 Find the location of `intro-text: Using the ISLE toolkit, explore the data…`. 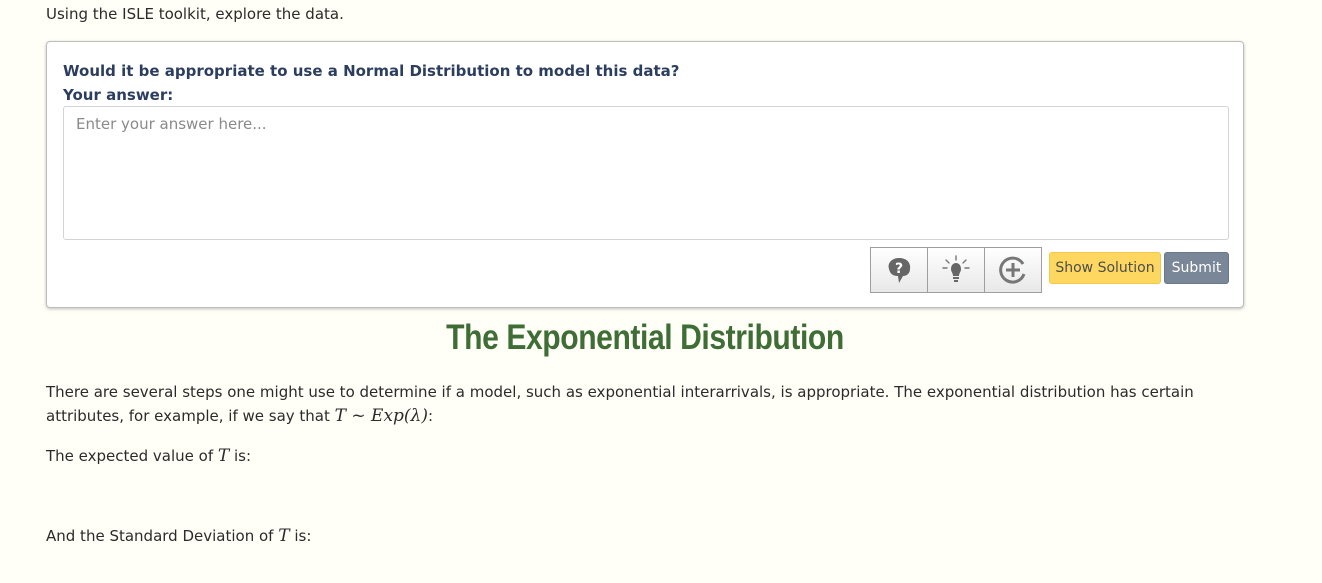

intro-text: Using the ISLE toolkit, explore the data… is located at coordinates (195, 14).